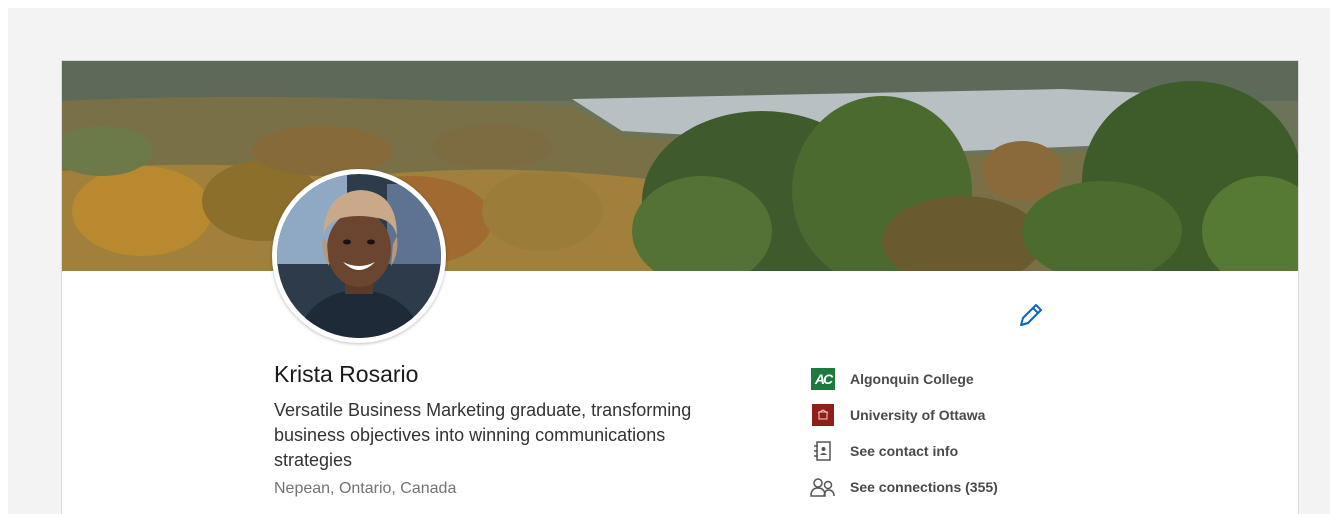 The height and width of the screenshot is (514, 1338). Describe the element at coordinates (912, 379) in the screenshot. I see `sidebar-item-label: Algonquin College` at that location.